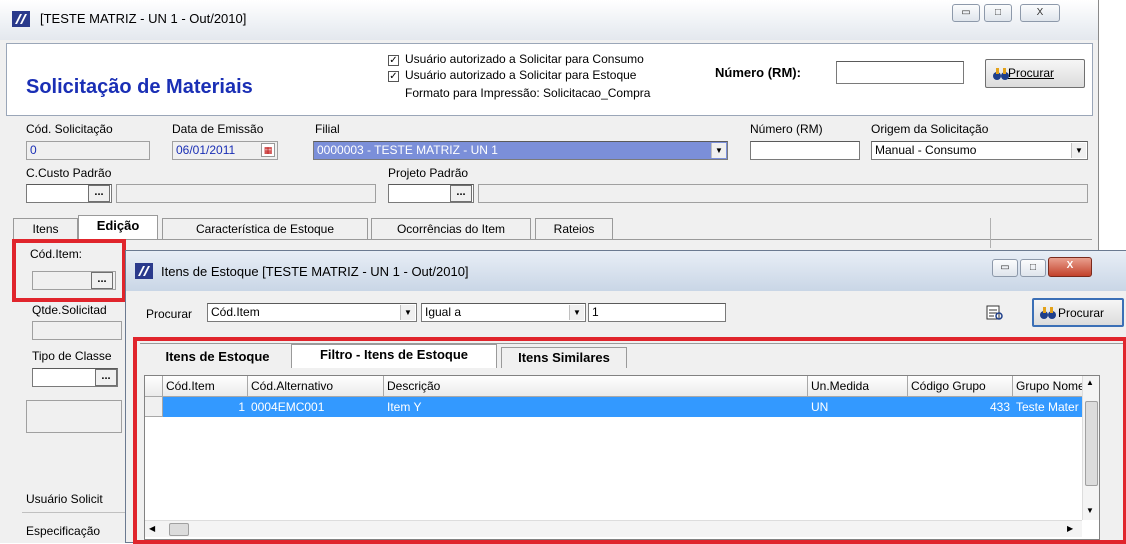 This screenshot has width=1126, height=544. Describe the element at coordinates (552, 239) in the screenshot. I see `tab-strip-line` at that location.